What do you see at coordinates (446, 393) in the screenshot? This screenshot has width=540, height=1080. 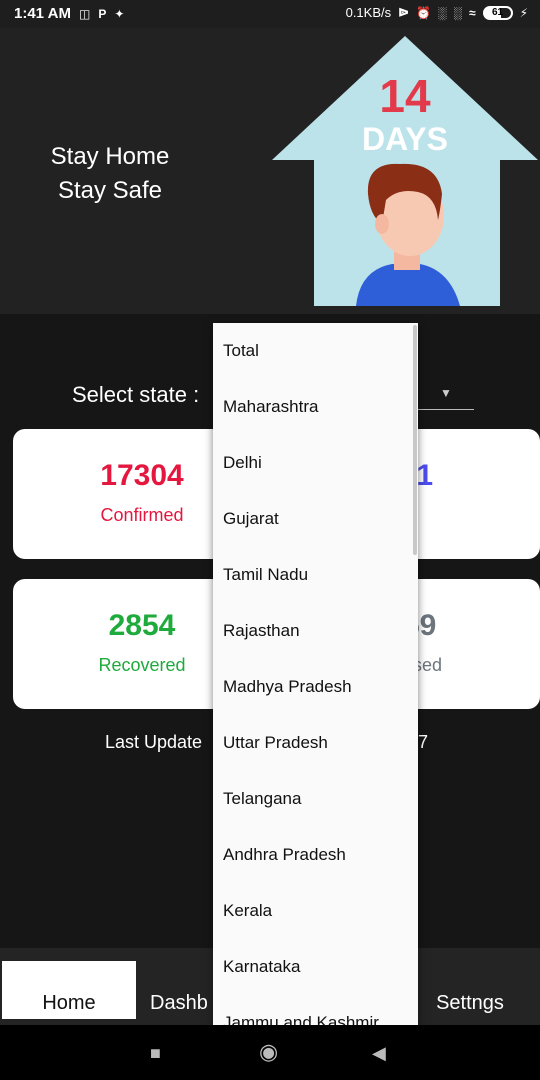 I see `dropdown-arrow-icon: ▼` at bounding box center [446, 393].